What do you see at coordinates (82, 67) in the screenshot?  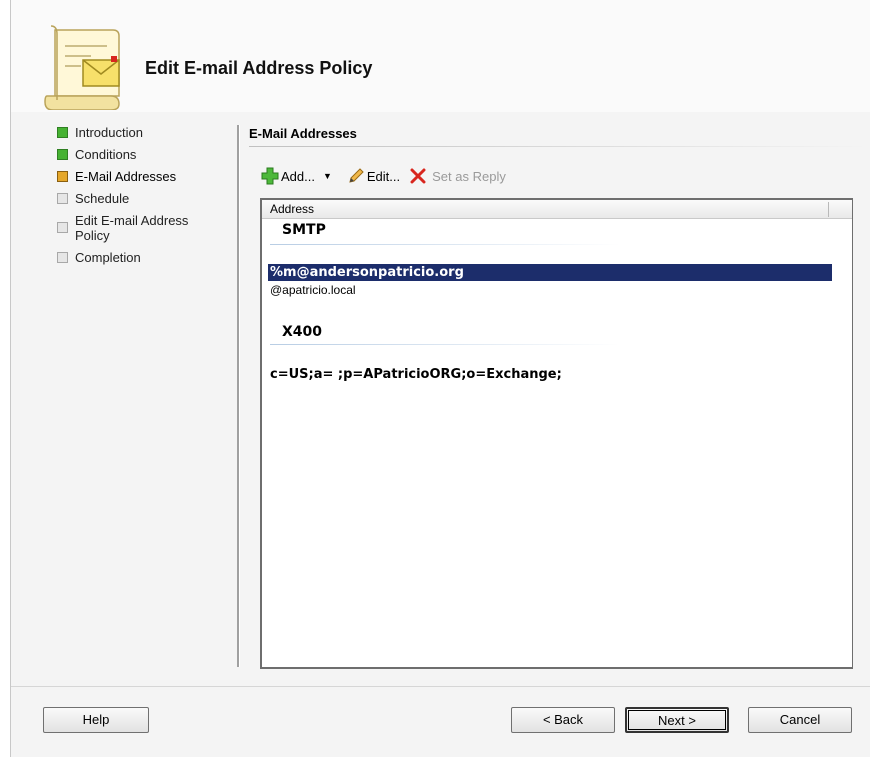 I see `scroll-mail-icon` at bounding box center [82, 67].